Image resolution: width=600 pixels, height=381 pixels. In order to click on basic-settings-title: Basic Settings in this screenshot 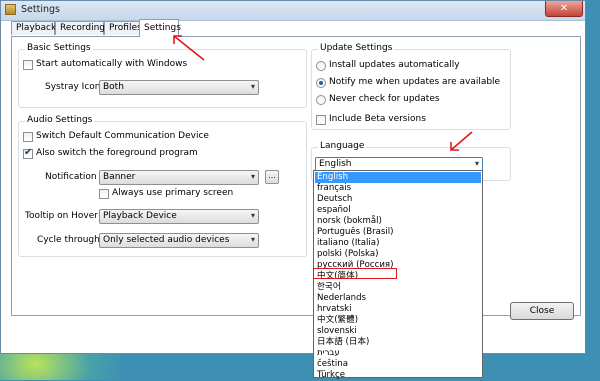, I will do `click(59, 48)`.